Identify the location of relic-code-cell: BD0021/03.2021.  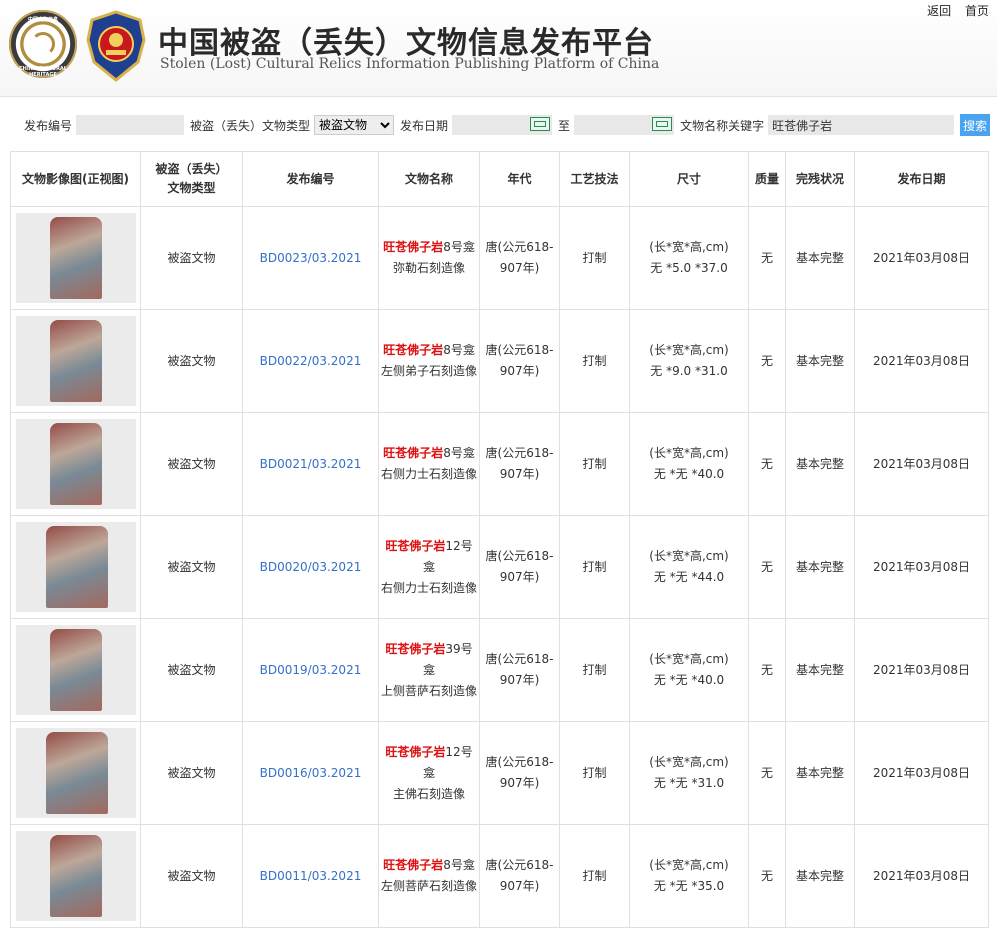
(310, 464).